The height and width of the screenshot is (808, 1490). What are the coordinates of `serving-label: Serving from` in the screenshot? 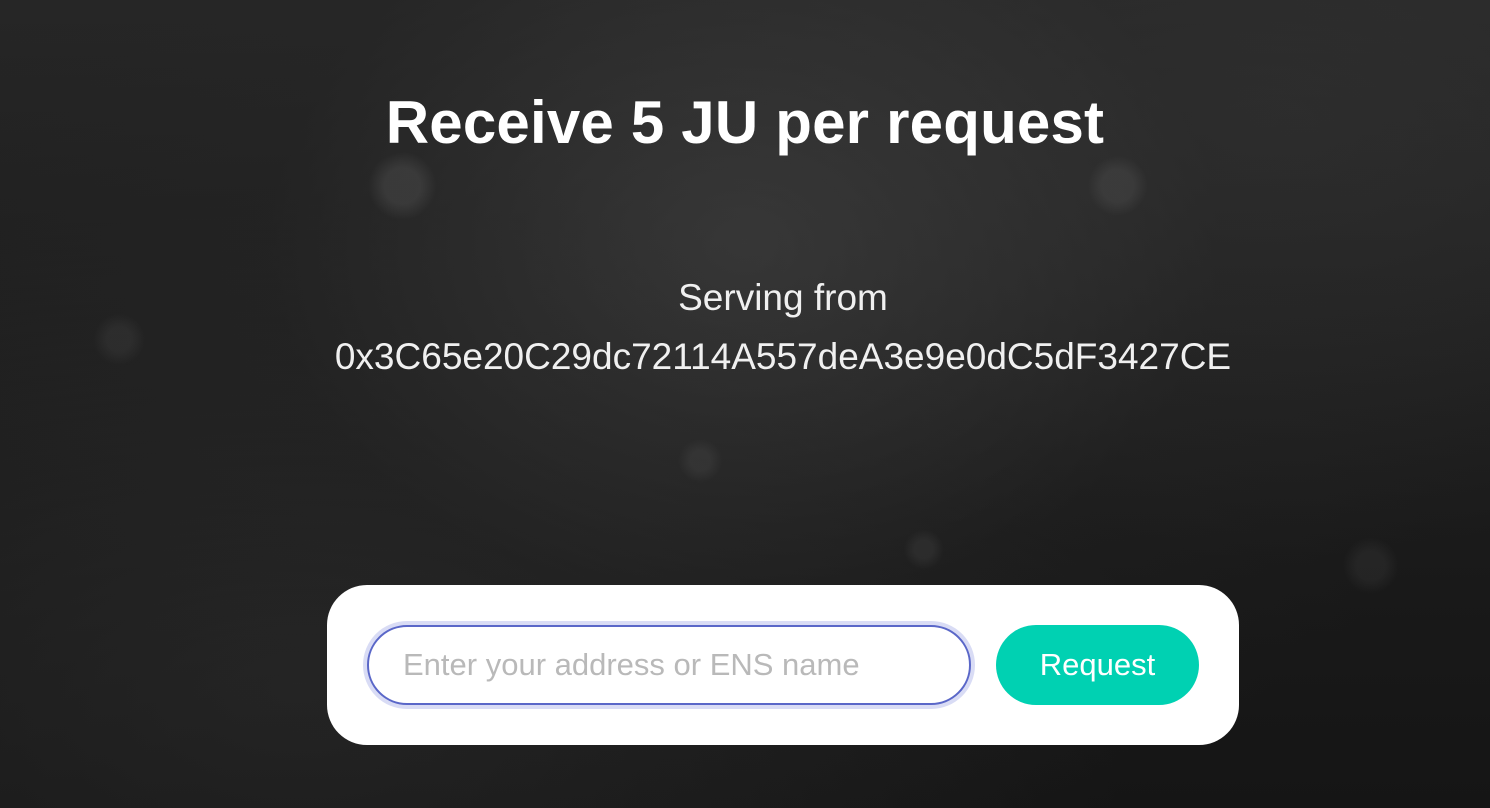 It's located at (783, 297).